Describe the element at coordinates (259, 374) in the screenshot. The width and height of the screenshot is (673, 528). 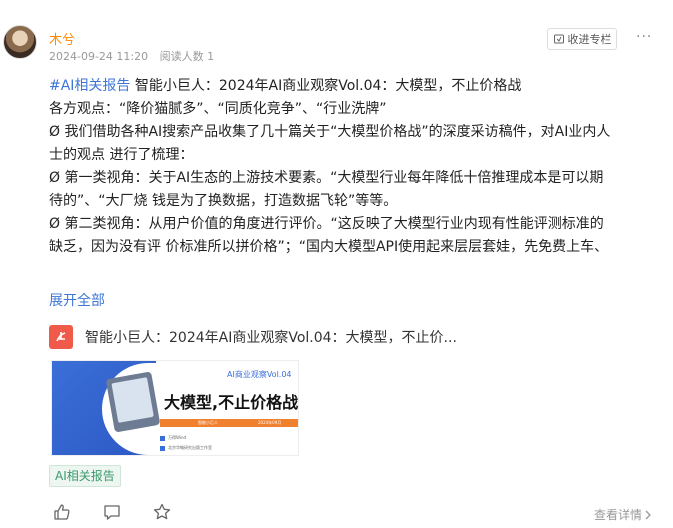
I see `thumbnail-series: AI商业观察Vol.04` at that location.